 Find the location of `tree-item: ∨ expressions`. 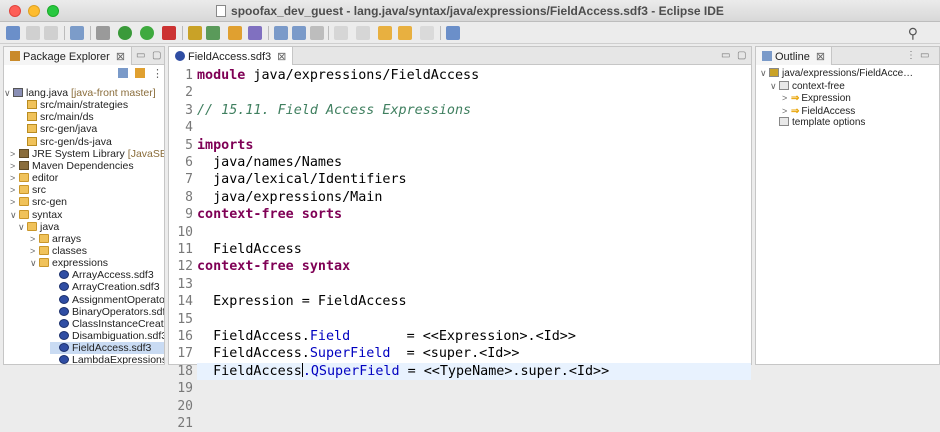

tree-item: ∨ expressions is located at coordinates (97, 263).